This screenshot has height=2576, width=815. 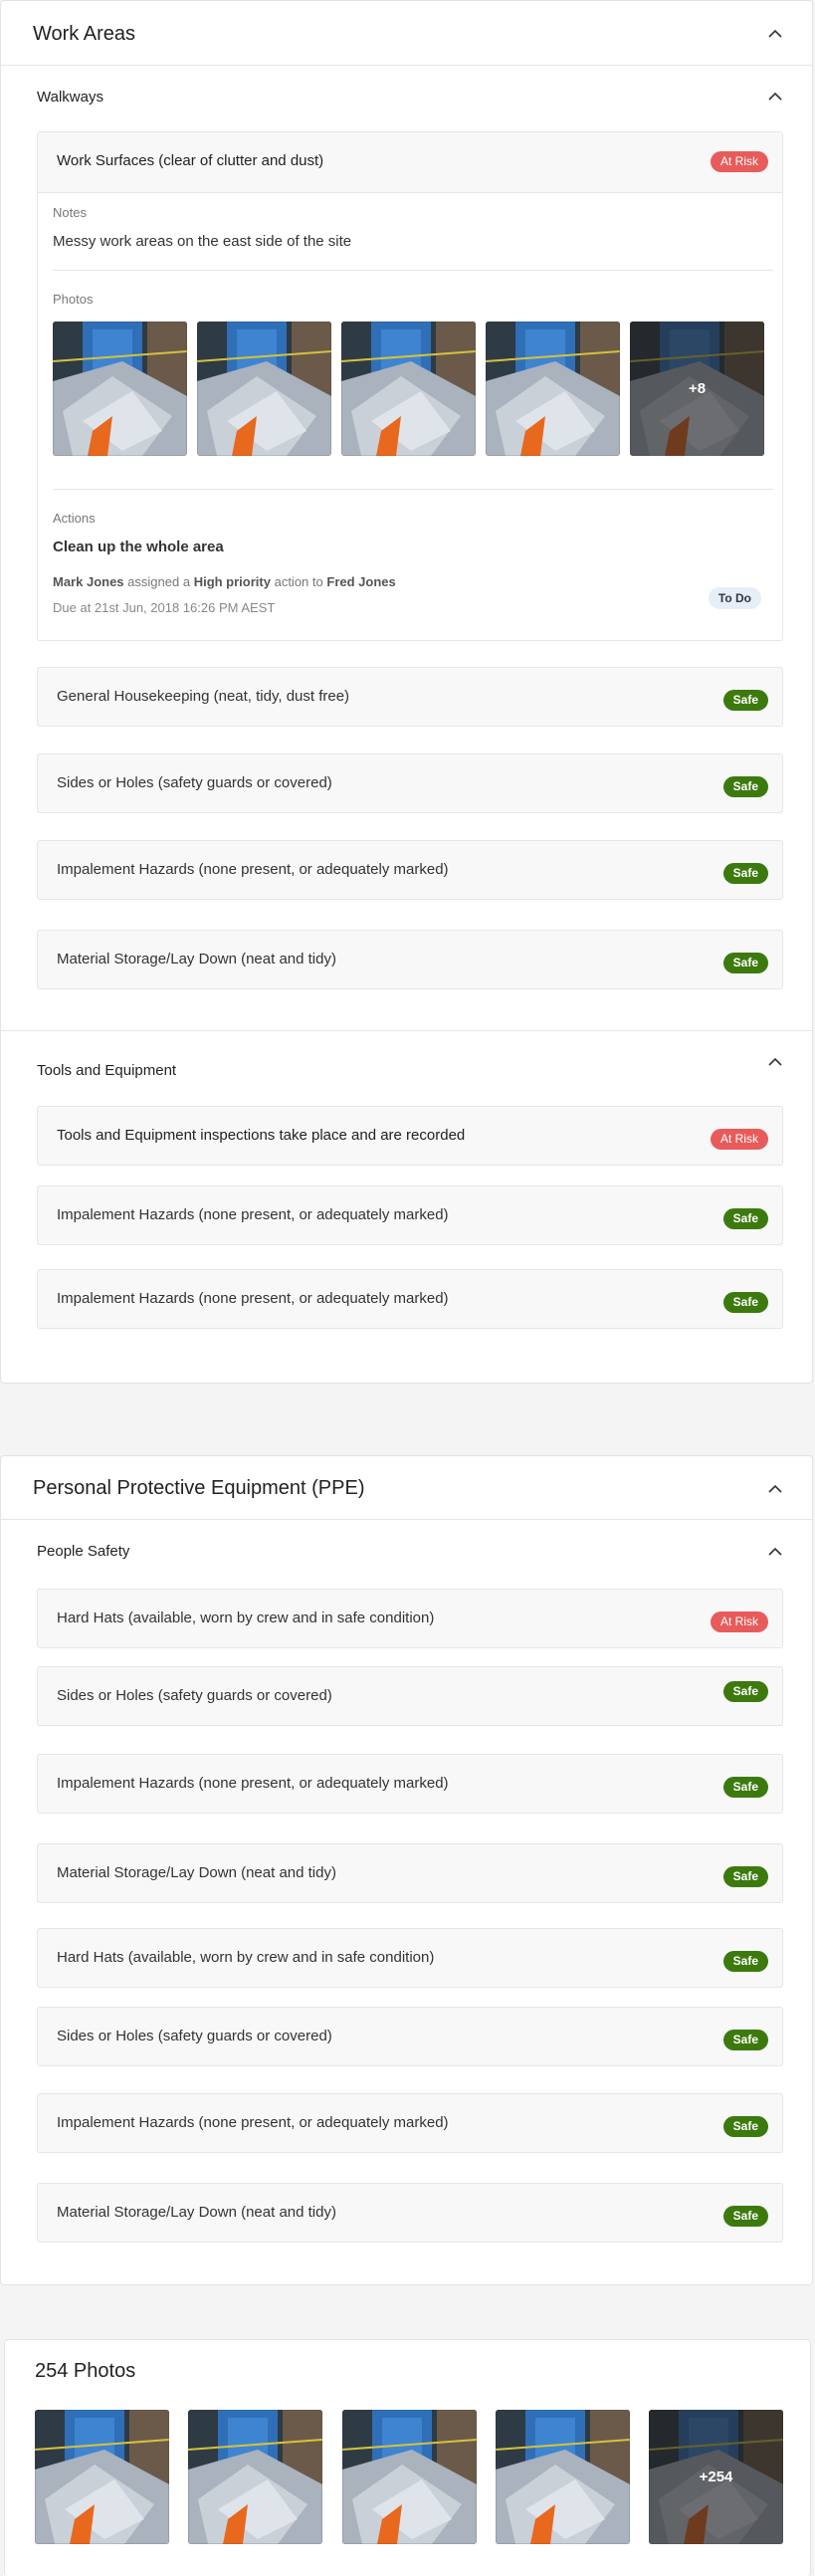 I want to click on assignment-text: assigned a, so click(x=159, y=581).